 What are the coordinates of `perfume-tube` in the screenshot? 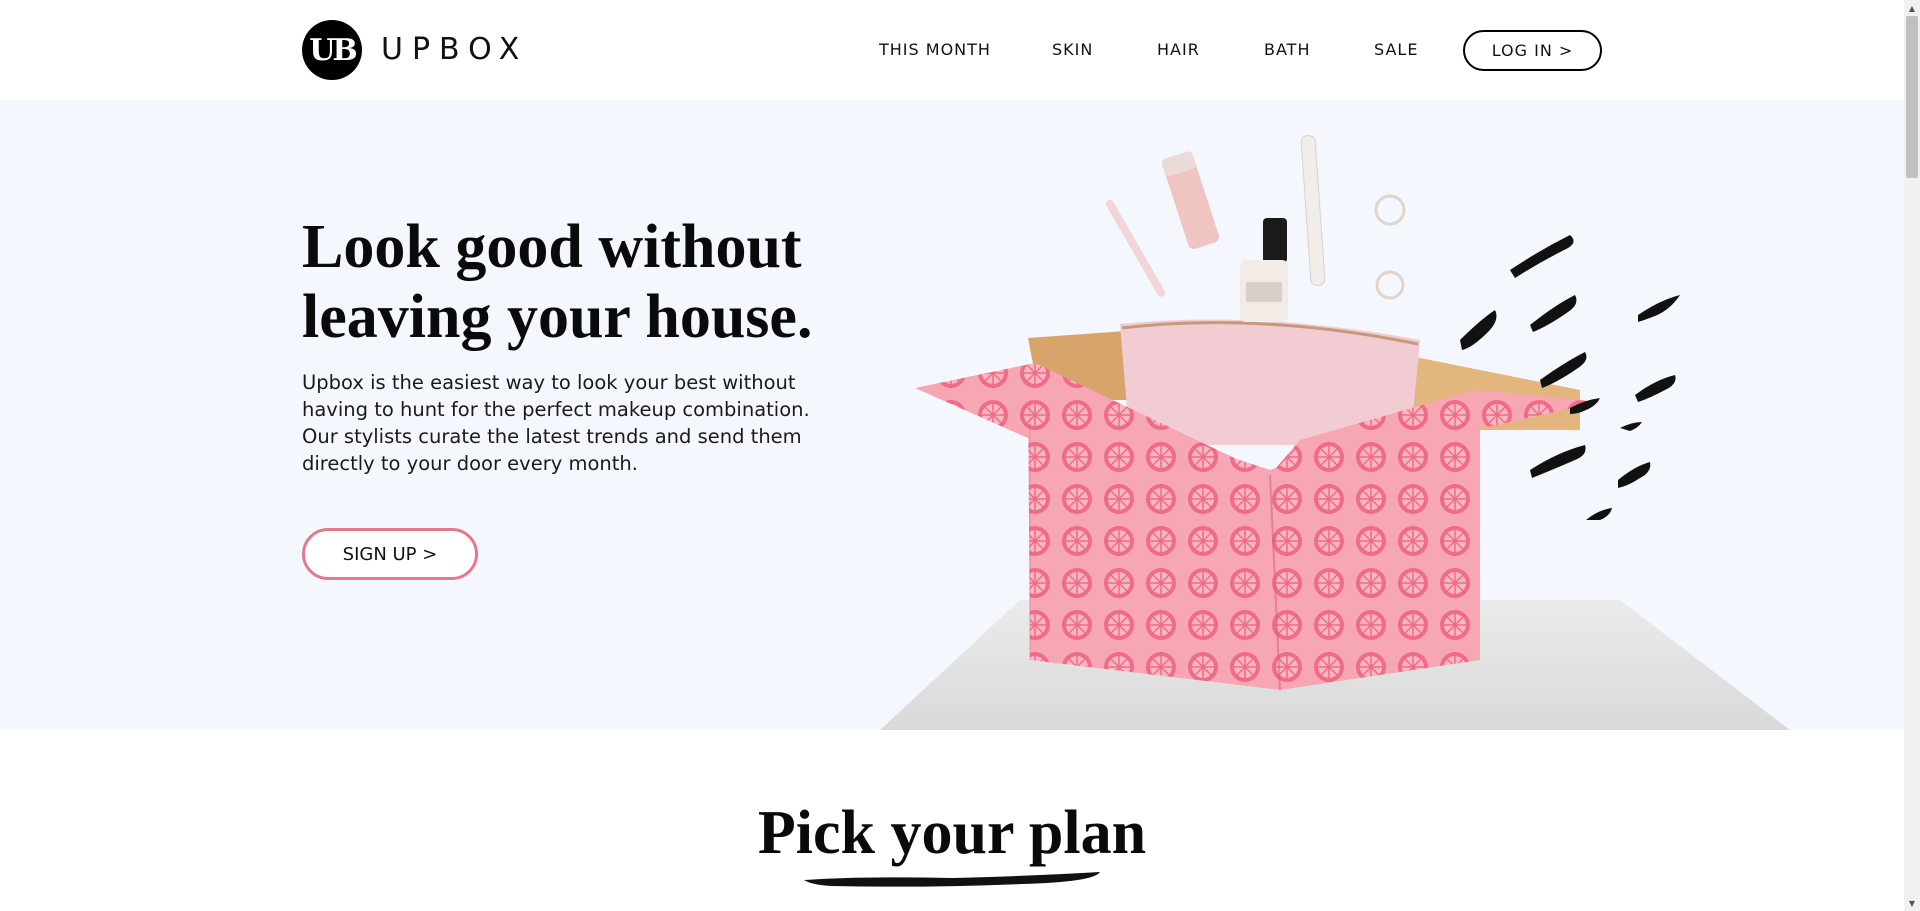 It's located at (1313, 210).